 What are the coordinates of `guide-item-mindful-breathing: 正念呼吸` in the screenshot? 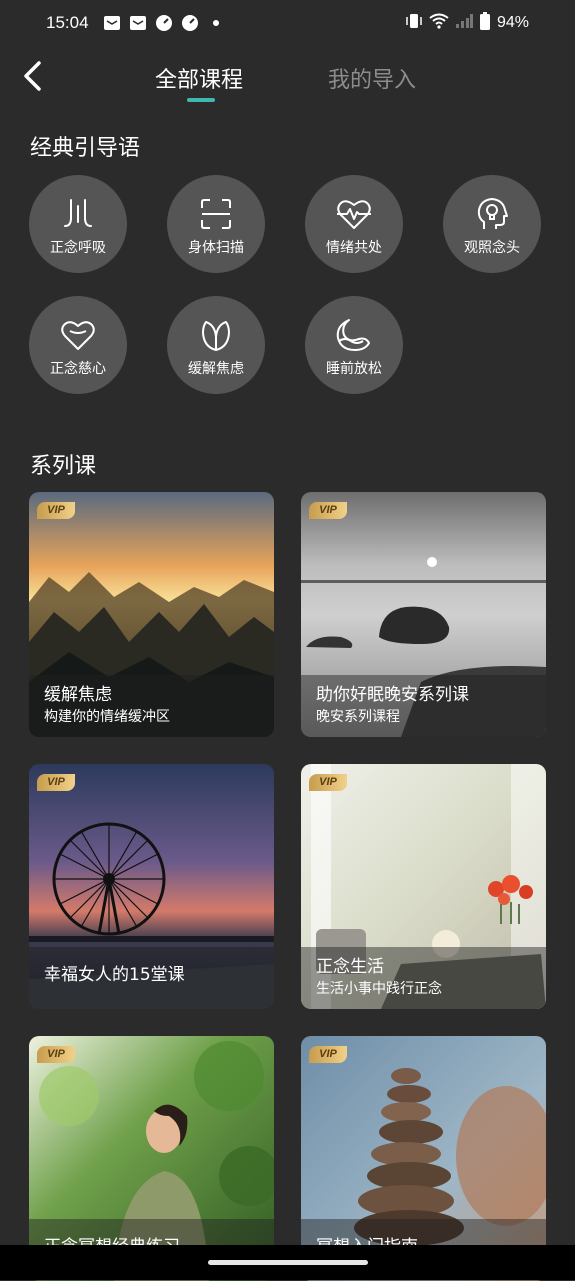 It's located at (78, 224).